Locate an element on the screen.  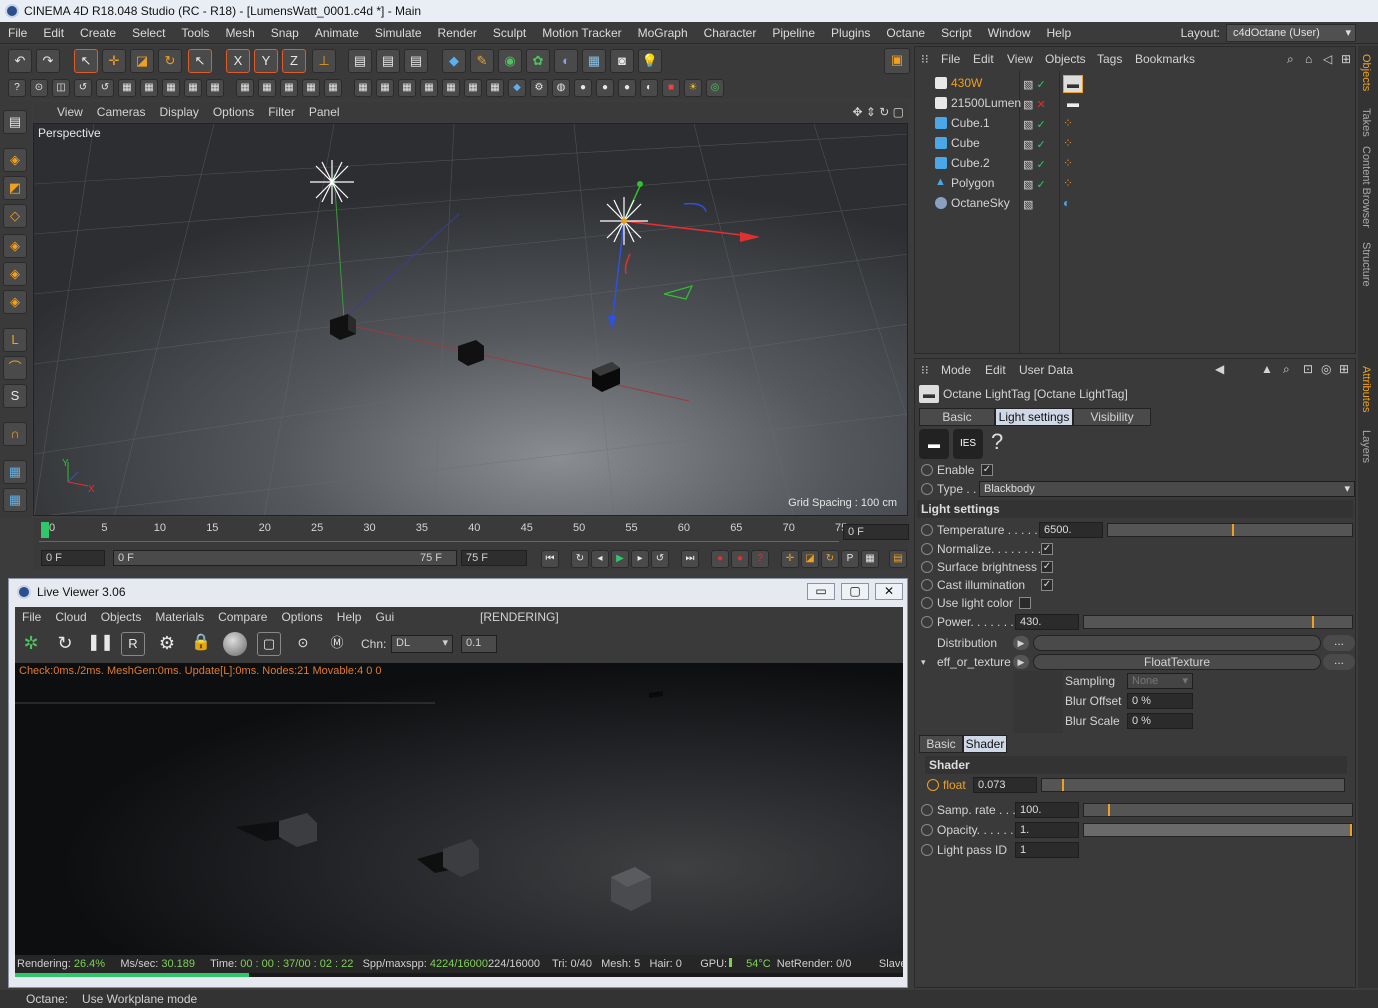
key-param-icon: P is located at coordinates (850, 559).